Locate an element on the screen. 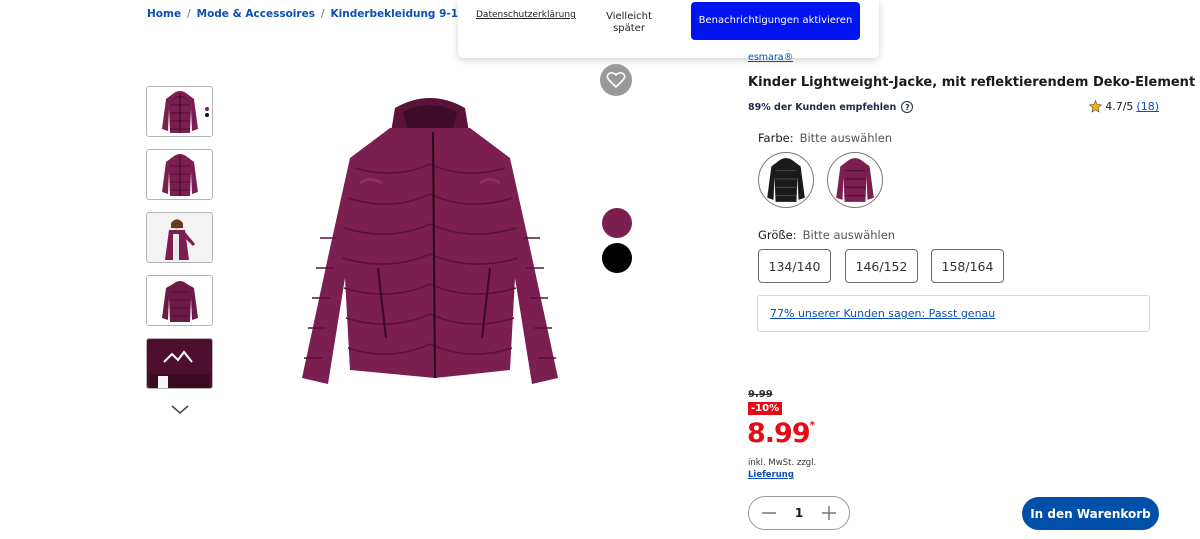  fit-info-box: 77% unserer Kunden sagen: Passt genau is located at coordinates (953, 313).